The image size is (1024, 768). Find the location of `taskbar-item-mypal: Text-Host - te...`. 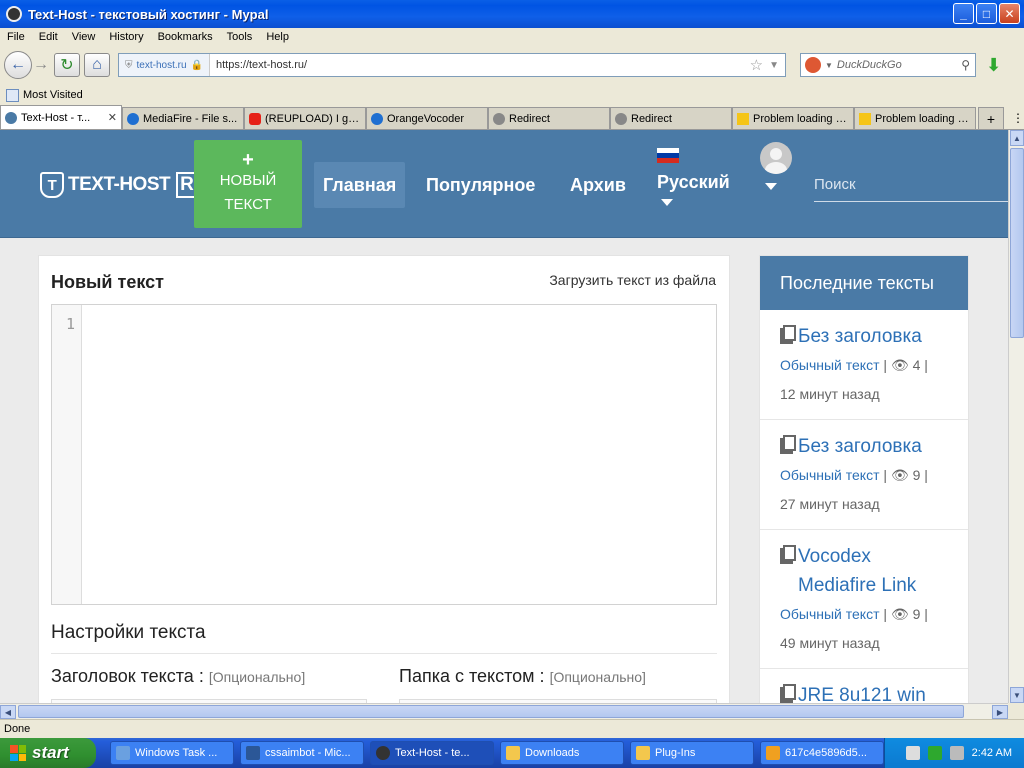

taskbar-item-mypal: Text-Host - te... is located at coordinates (432, 753).